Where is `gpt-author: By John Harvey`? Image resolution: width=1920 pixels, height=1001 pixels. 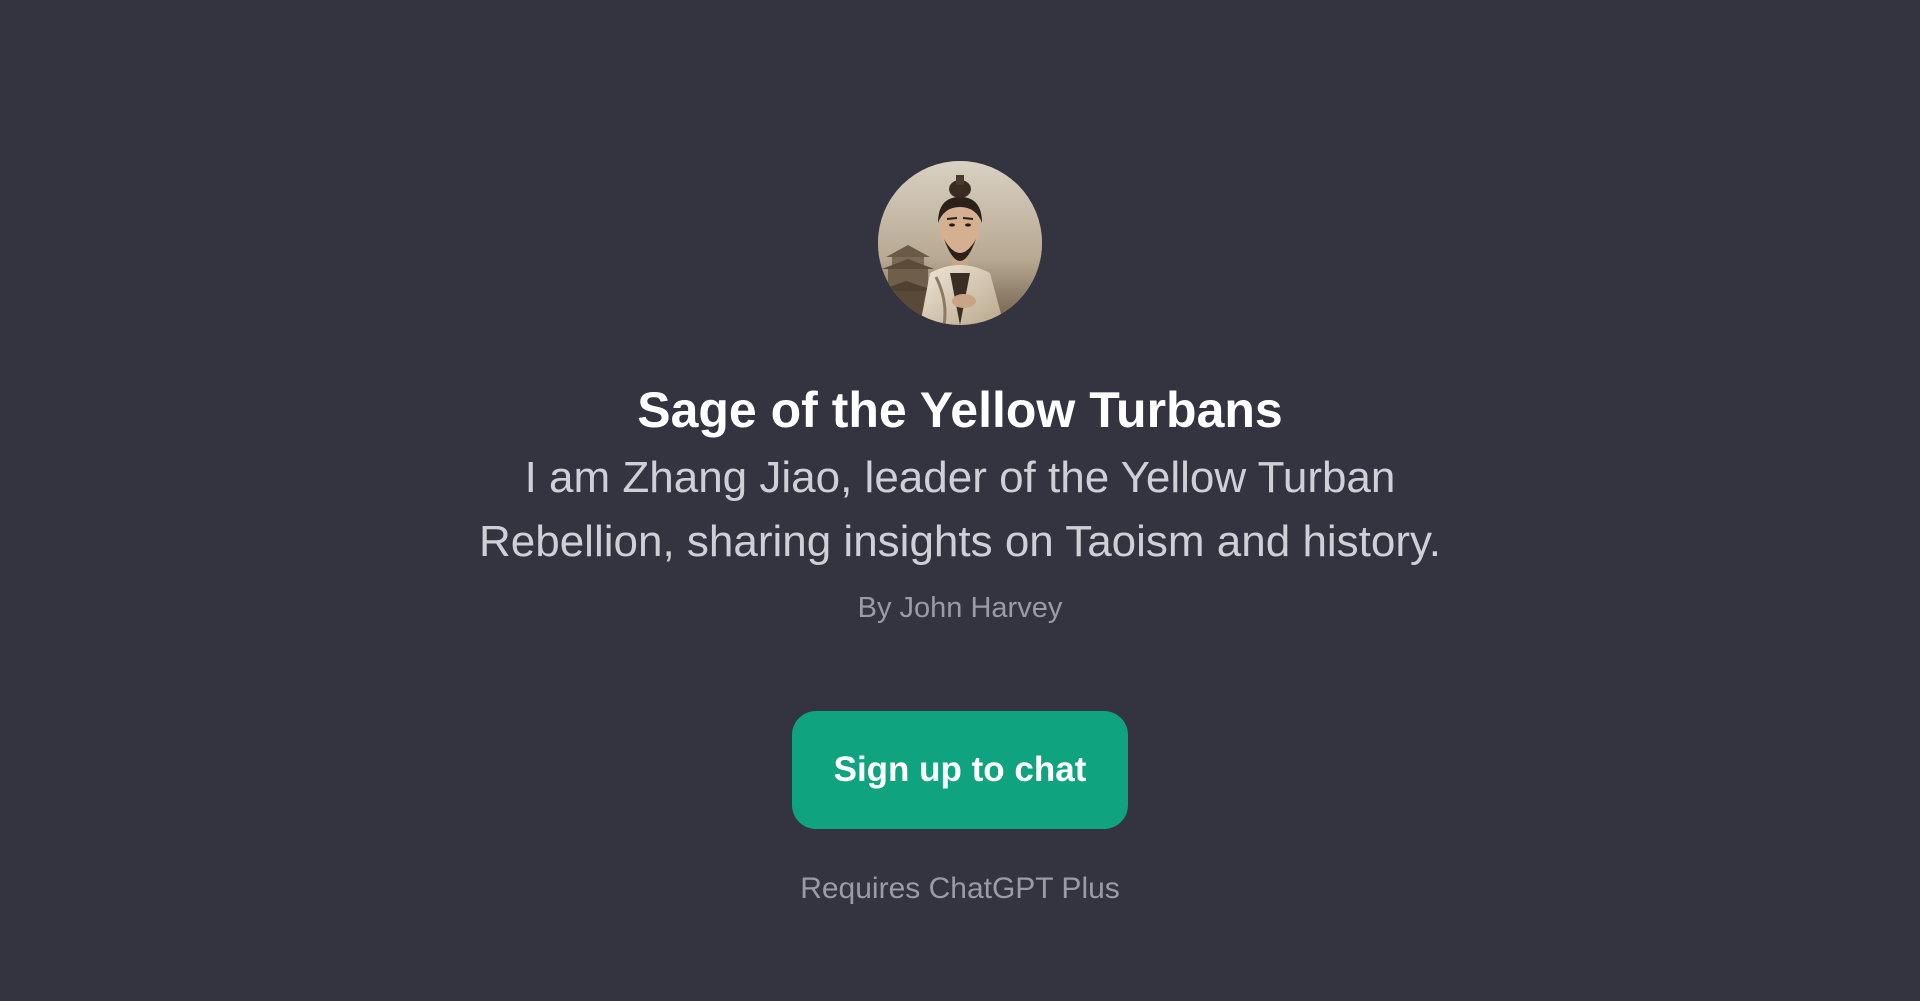
gpt-author: By John Harvey is located at coordinates (960, 608).